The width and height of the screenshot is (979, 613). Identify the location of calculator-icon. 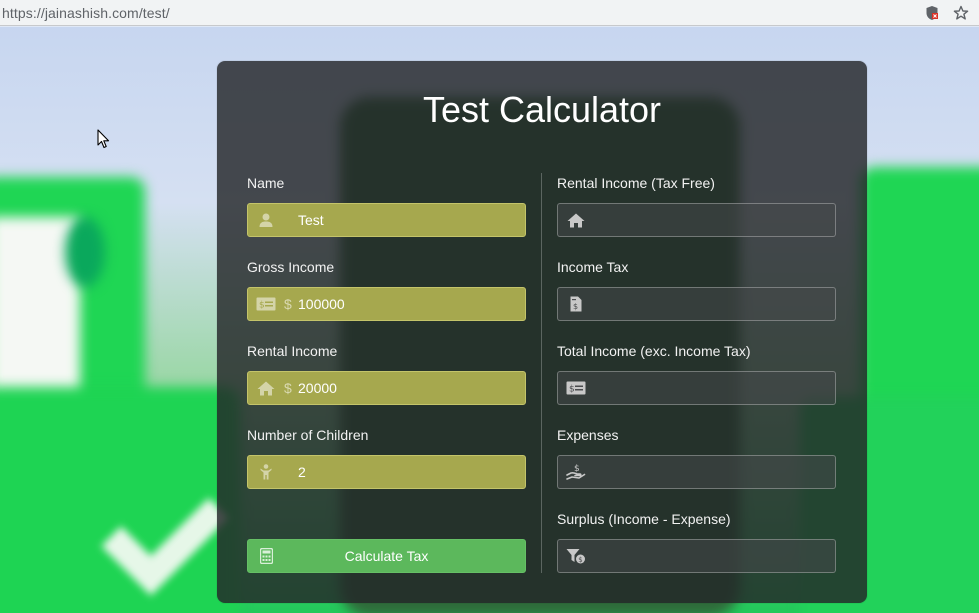
(266, 556).